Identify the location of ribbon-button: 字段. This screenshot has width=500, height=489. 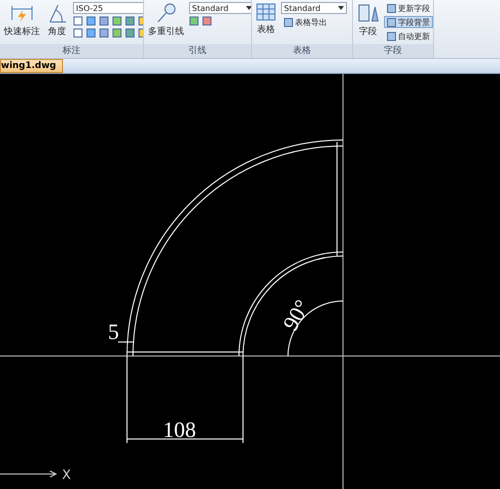
(368, 23).